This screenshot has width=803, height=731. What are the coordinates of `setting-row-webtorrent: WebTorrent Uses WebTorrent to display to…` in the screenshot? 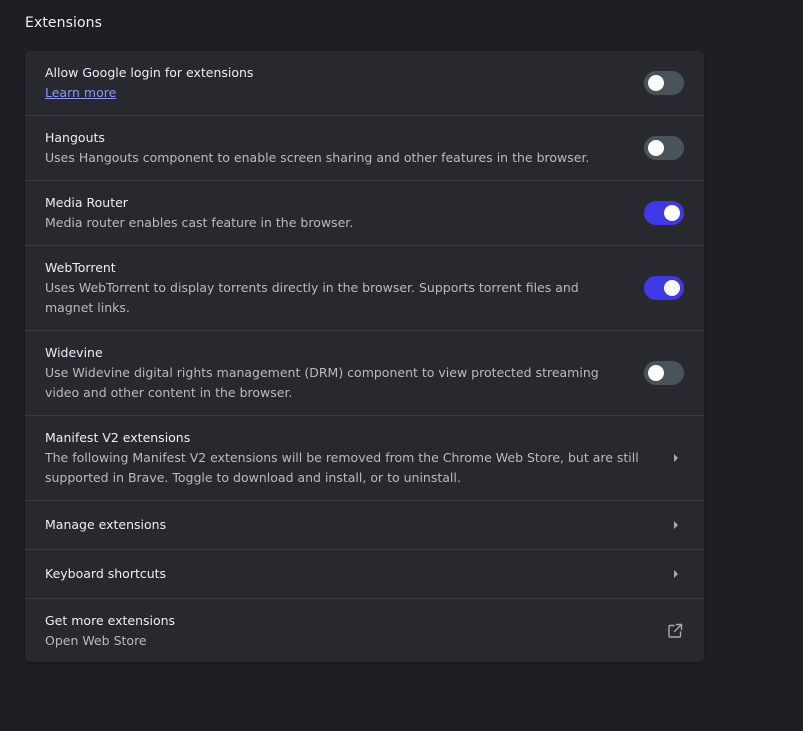 It's located at (364, 288).